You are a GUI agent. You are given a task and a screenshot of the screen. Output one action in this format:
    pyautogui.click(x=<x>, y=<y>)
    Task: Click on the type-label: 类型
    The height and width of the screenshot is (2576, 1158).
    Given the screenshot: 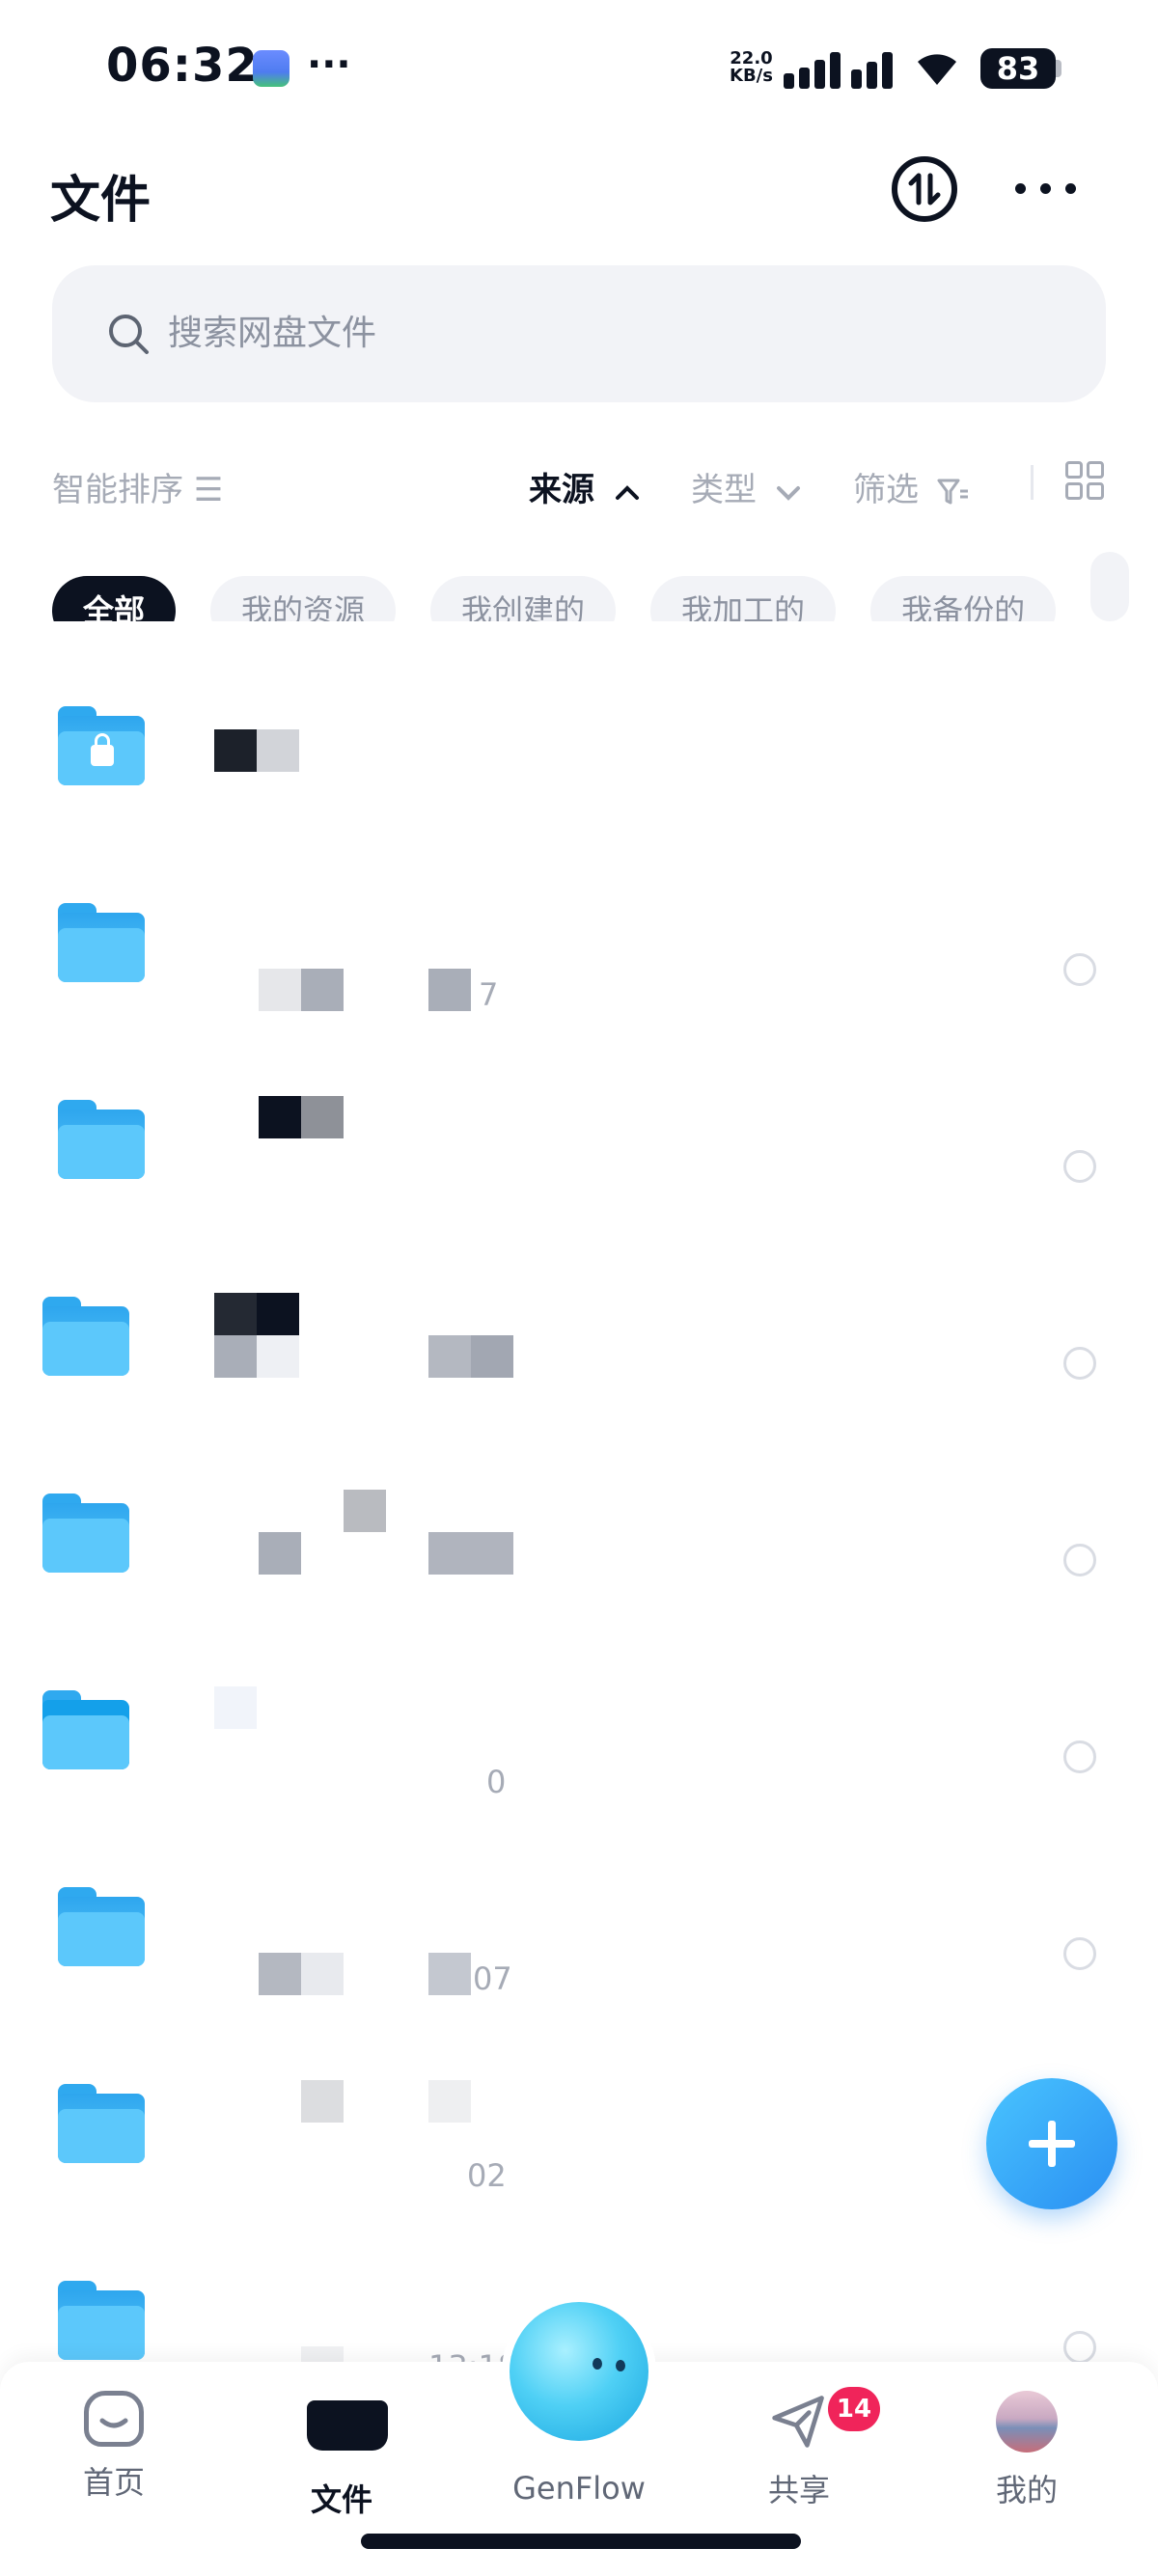 What is the action you would take?
    pyautogui.click(x=724, y=490)
    